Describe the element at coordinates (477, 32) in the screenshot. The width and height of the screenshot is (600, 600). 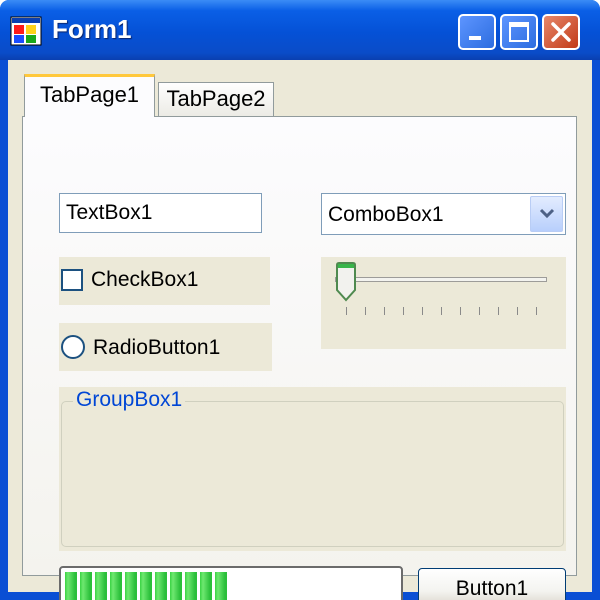
I see `minimize-button` at that location.